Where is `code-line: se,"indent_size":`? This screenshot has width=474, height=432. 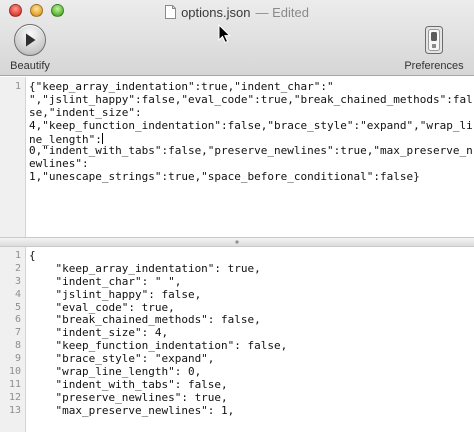
code-line: se,"indent_size": is located at coordinates (85, 112).